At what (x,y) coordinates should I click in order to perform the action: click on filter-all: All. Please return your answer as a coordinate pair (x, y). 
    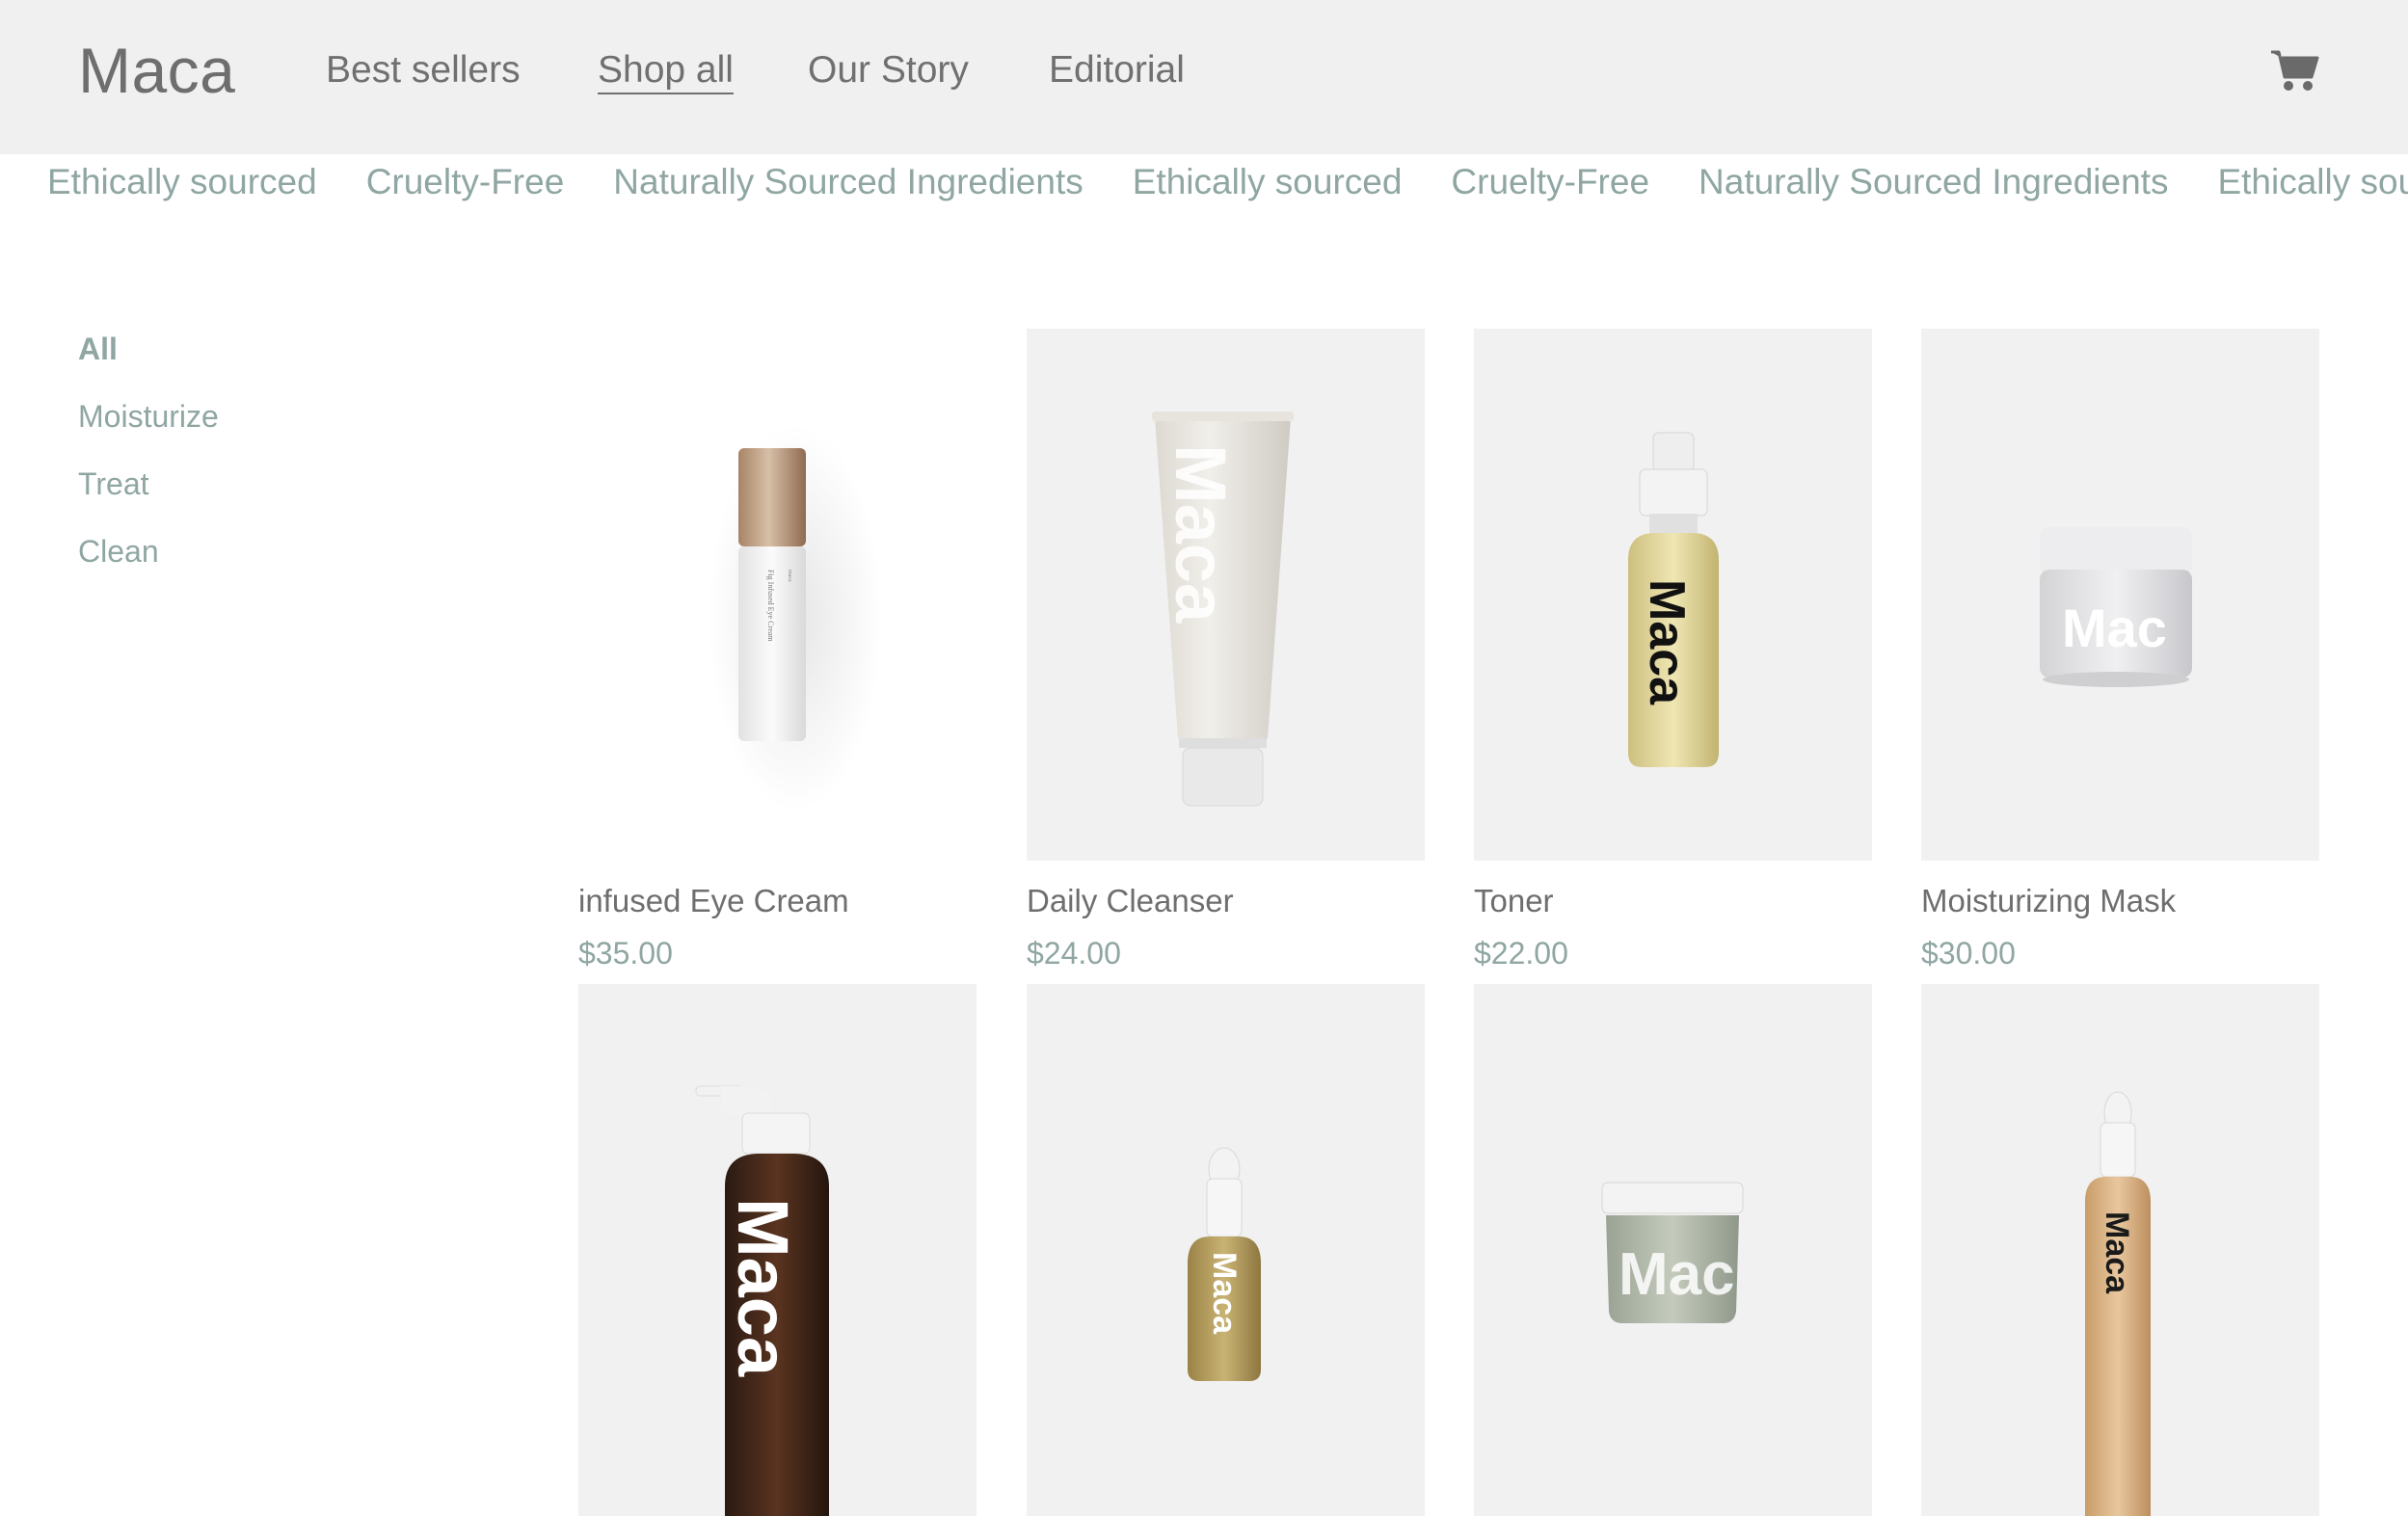
    Looking at the image, I should click on (148, 349).